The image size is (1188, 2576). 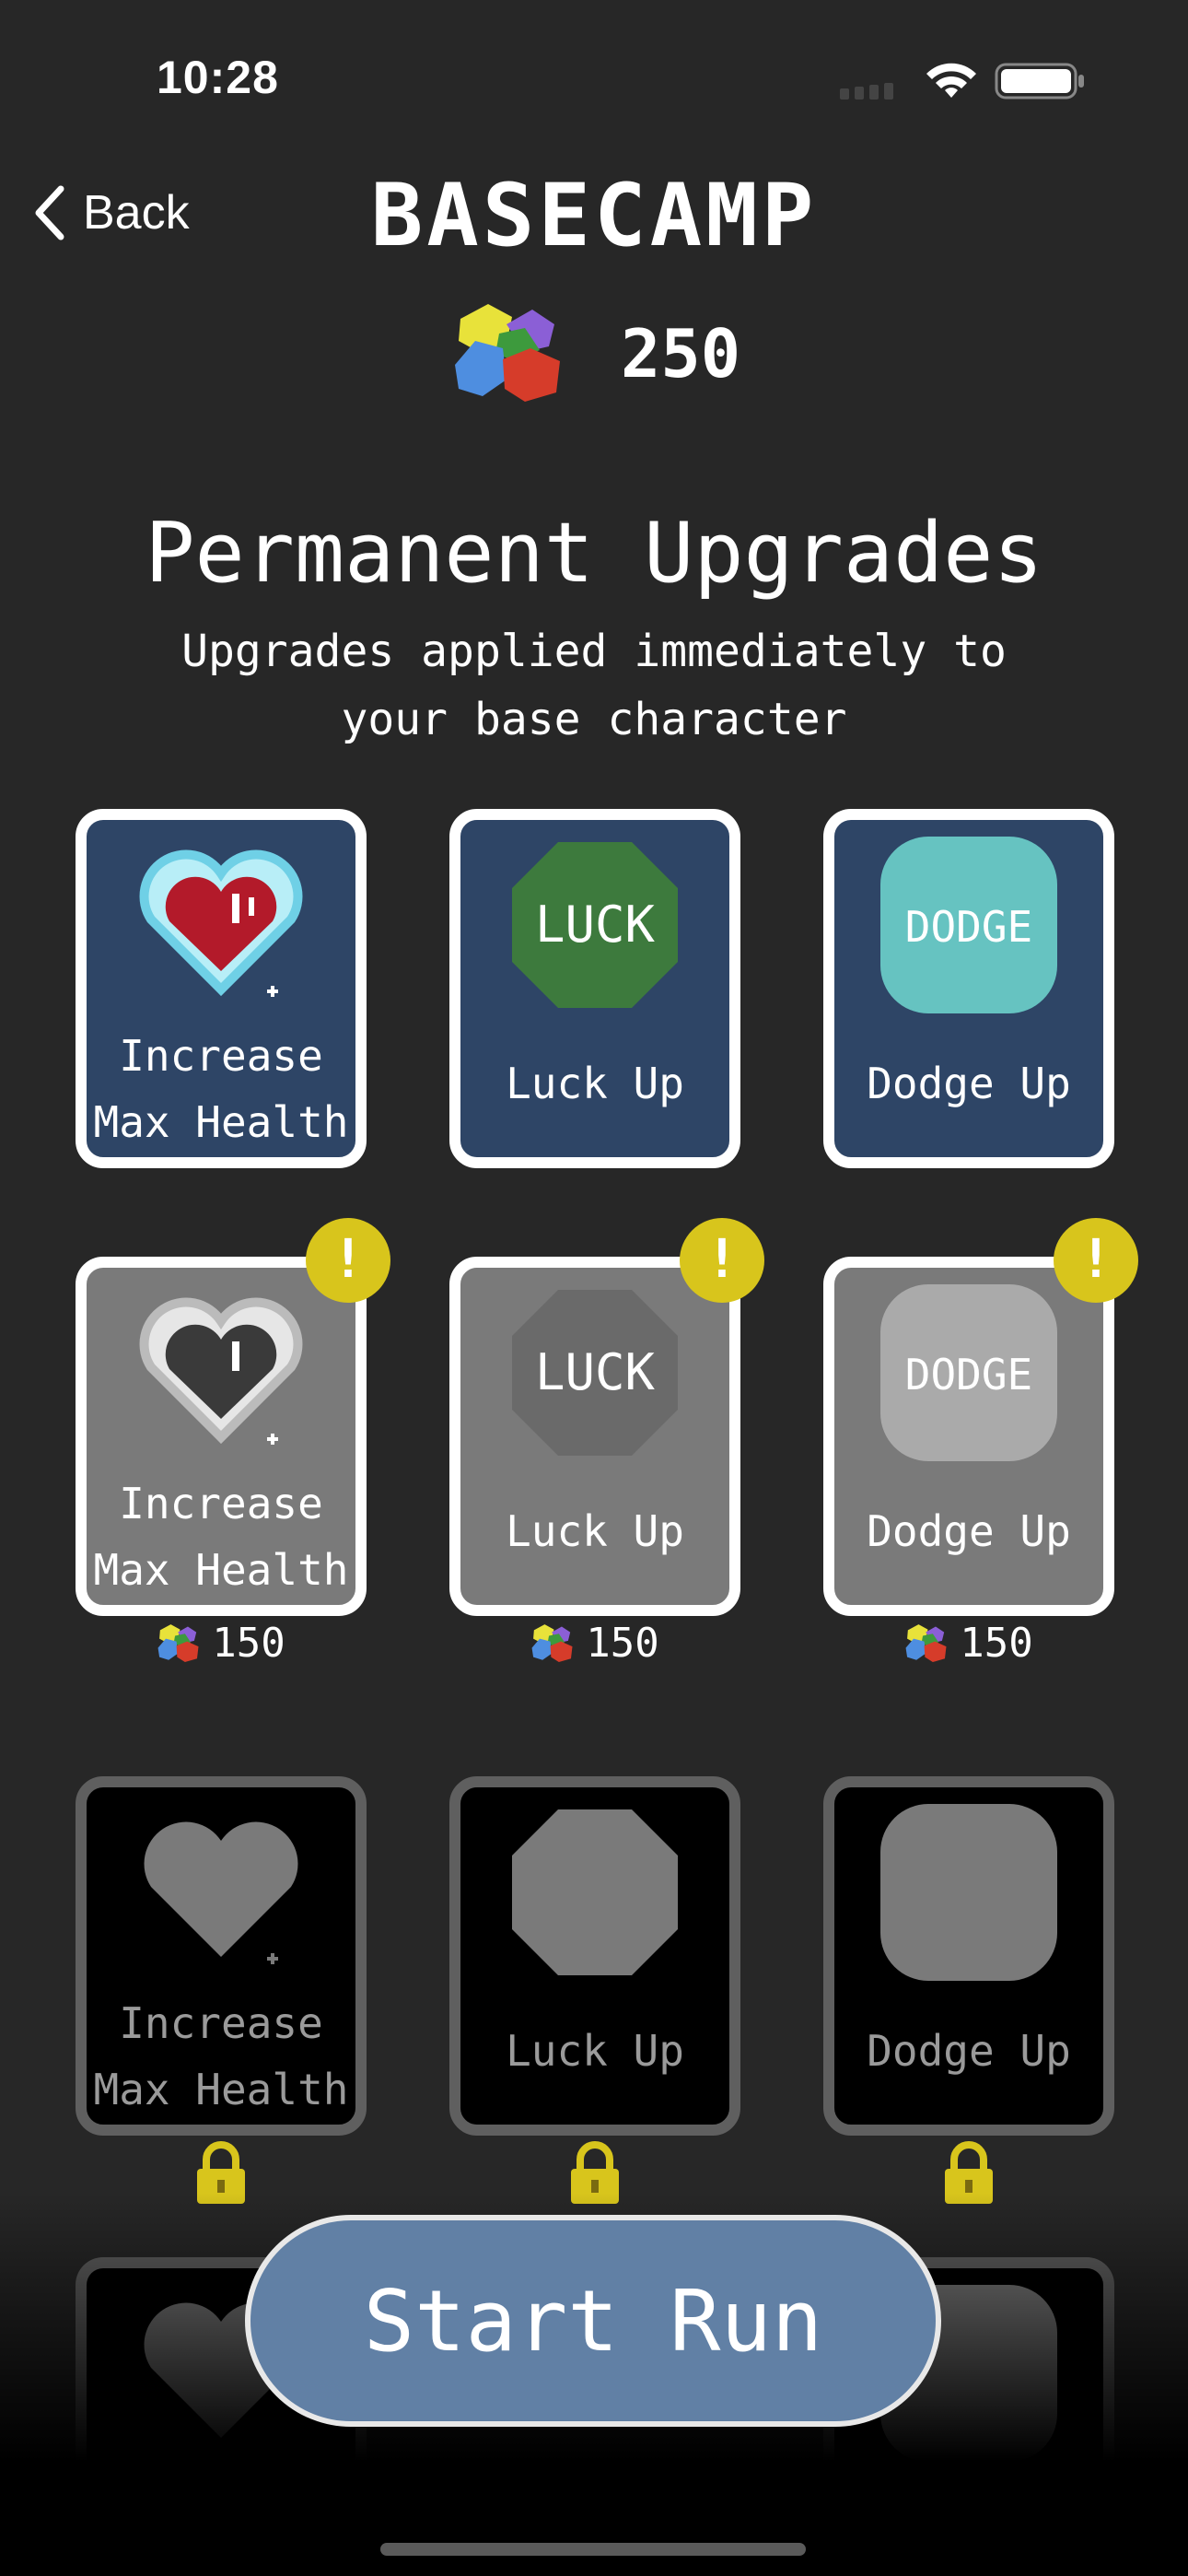 I want to click on wifi-icon, so click(x=951, y=80).